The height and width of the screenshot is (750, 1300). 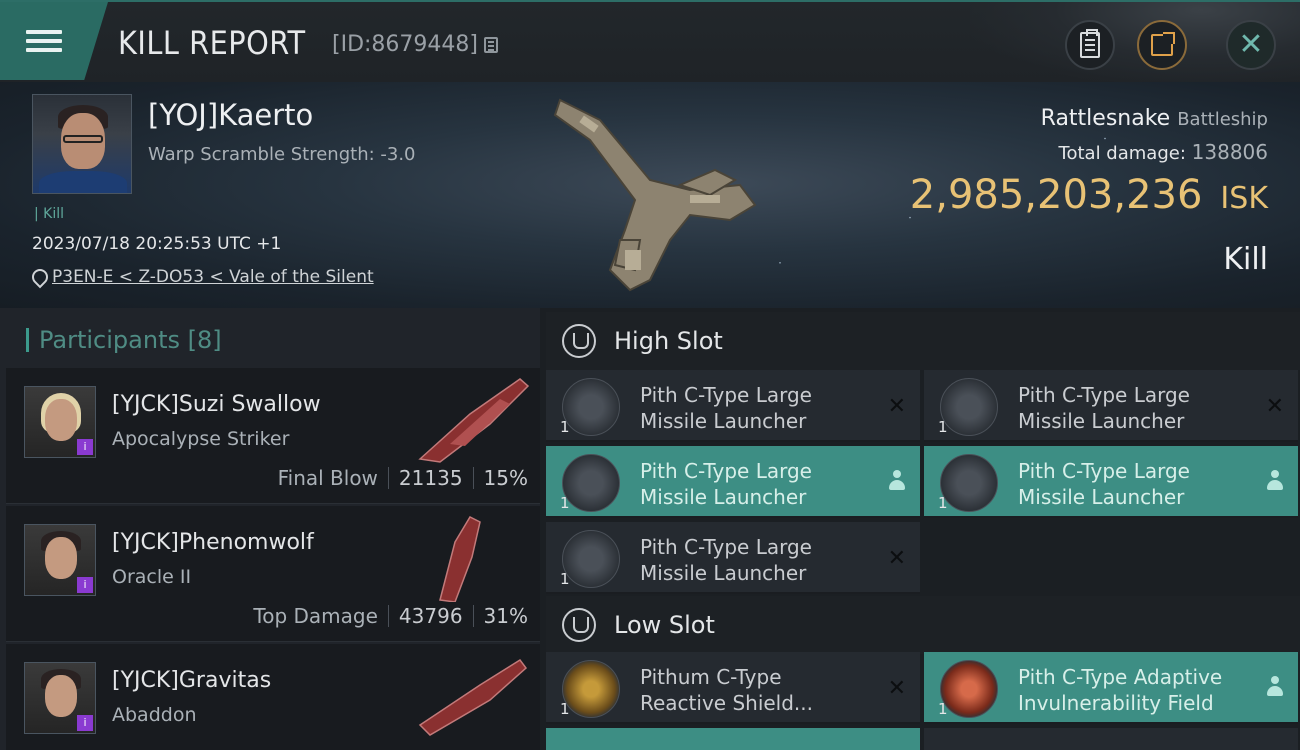 I want to click on close-button: ✕, so click(x=1251, y=45).